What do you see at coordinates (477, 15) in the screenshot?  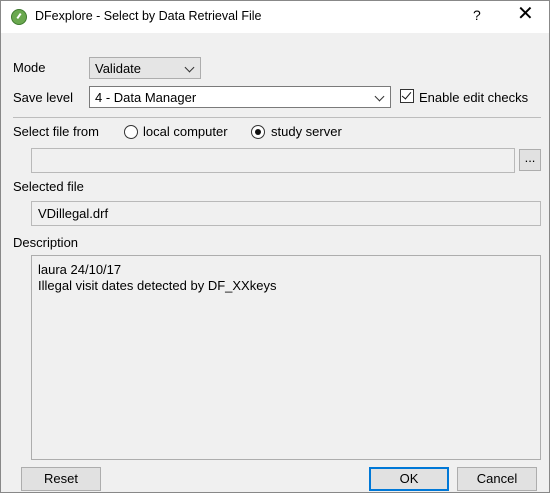 I see `help-button: ?` at bounding box center [477, 15].